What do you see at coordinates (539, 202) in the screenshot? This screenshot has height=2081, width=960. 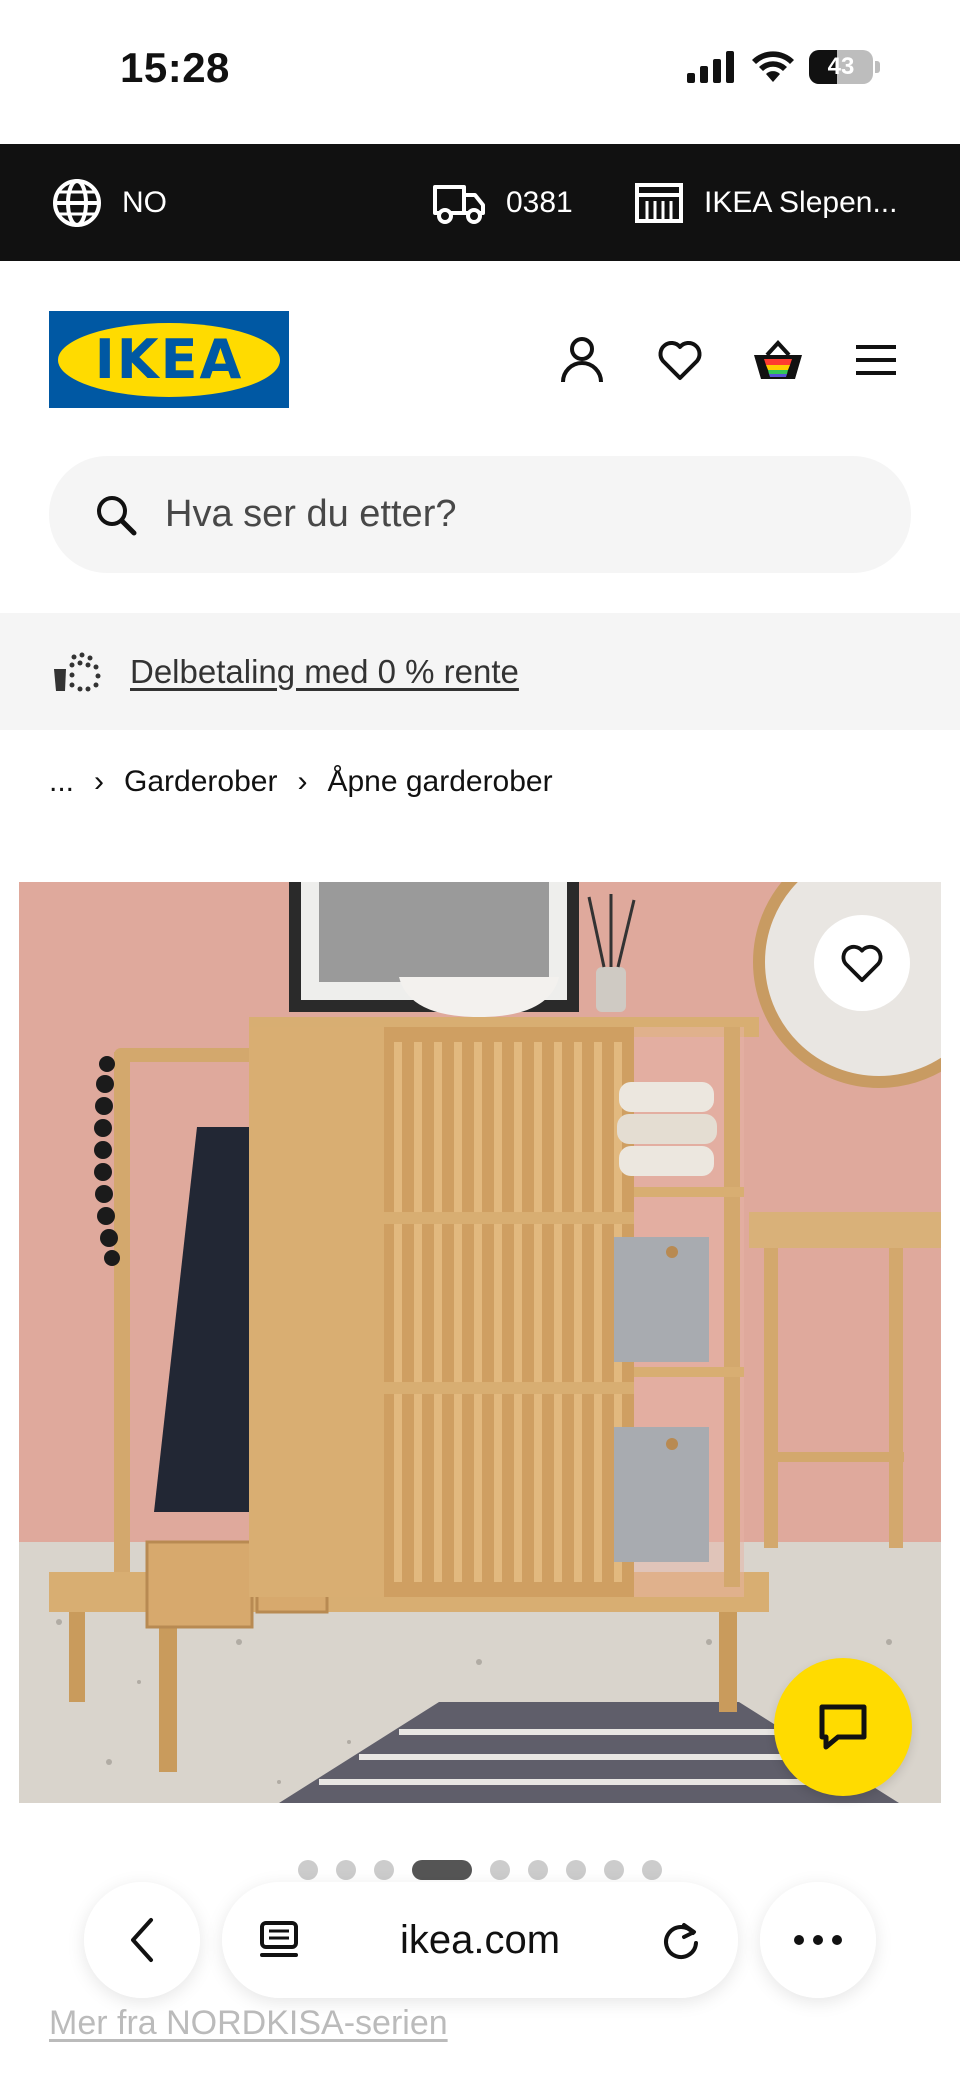 I see `postcode-label: 0381` at bounding box center [539, 202].